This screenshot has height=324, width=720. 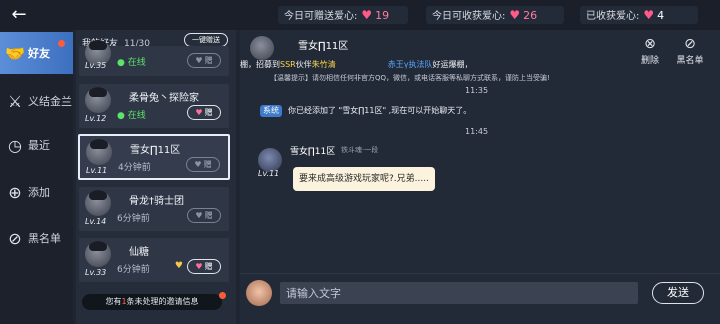 What do you see at coordinates (313, 152) in the screenshot?
I see `sender-name: 雪女∏11区` at bounding box center [313, 152].